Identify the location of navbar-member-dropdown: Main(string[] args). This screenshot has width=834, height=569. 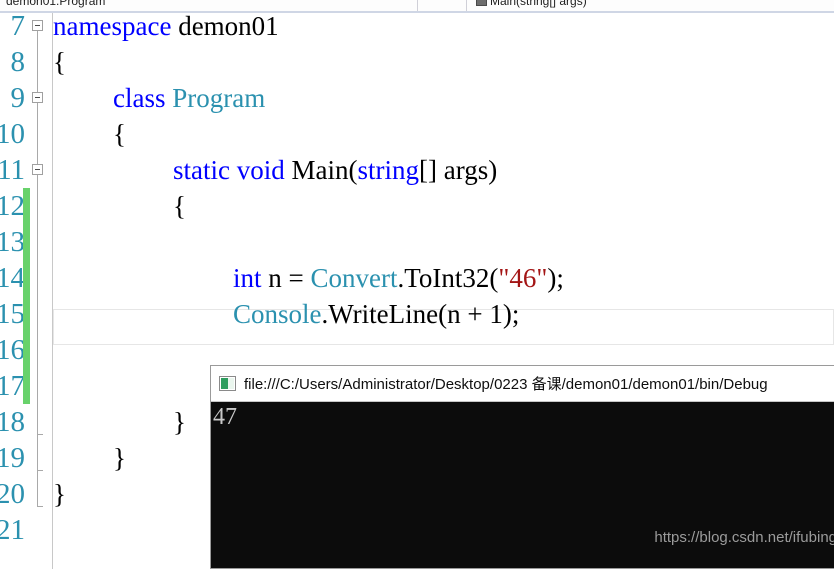
(531, 4).